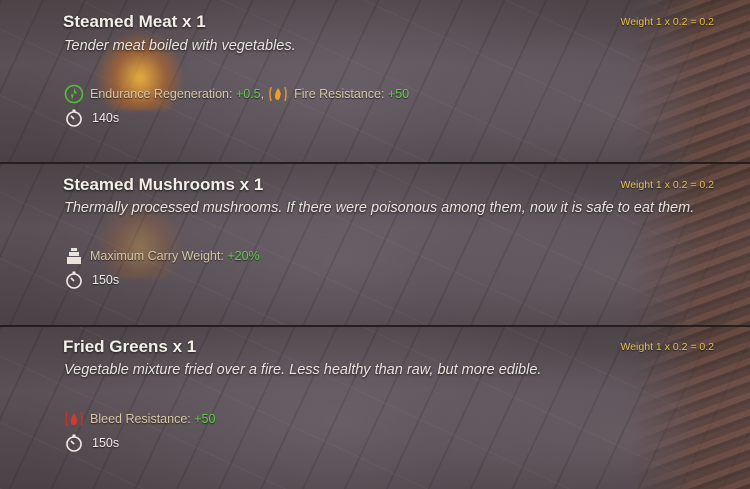 The width and height of the screenshot is (750, 489). I want to click on fire-resistance-icon, so click(278, 94).